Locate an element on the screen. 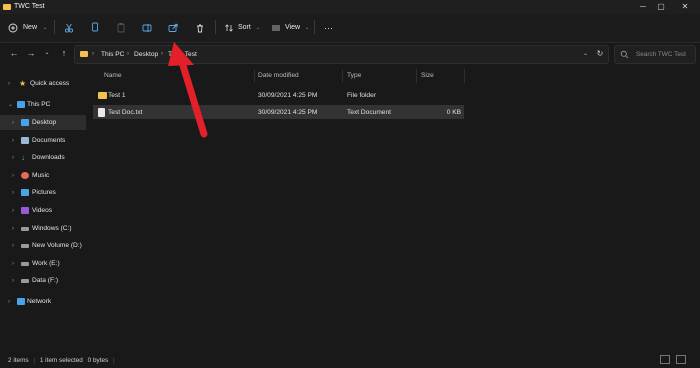 The height and width of the screenshot is (368, 700). sidebar-item-downloads: › ↓ Downloads is located at coordinates (43, 157).